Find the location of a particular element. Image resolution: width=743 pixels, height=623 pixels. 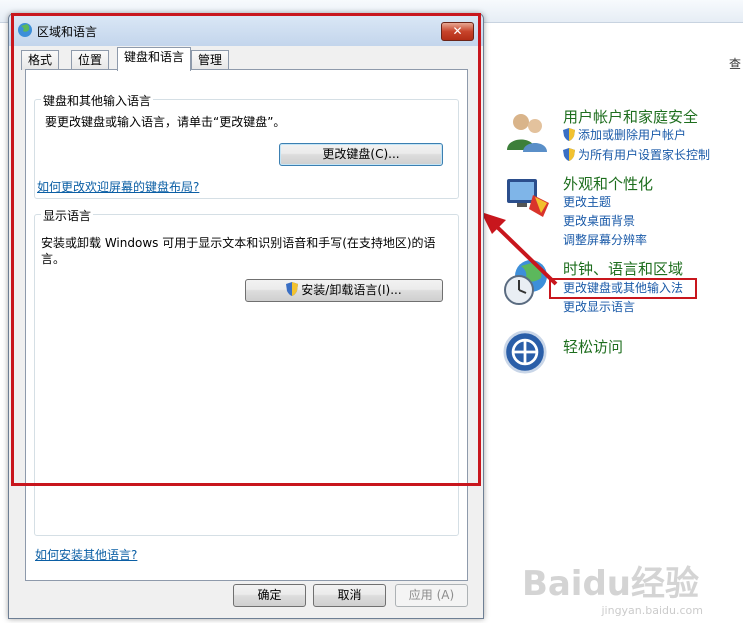

close-button: ✕ is located at coordinates (457, 31).